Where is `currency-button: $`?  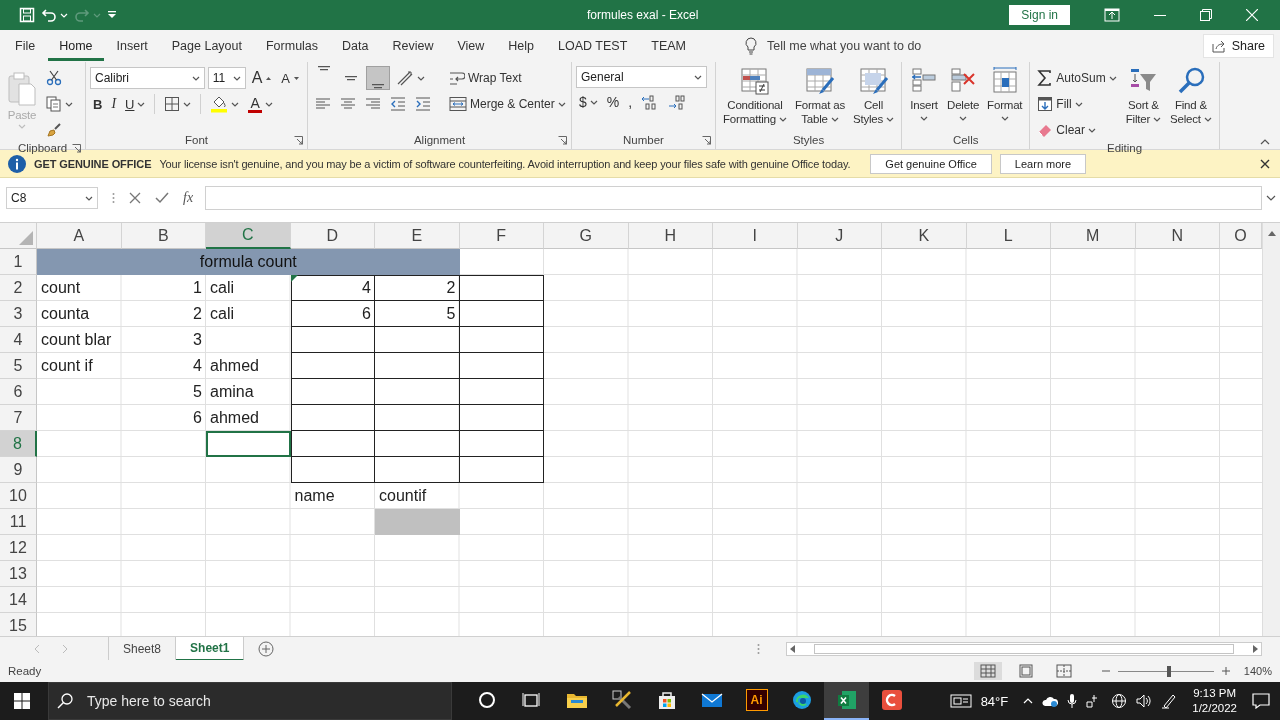 currency-button: $ is located at coordinates (588, 102).